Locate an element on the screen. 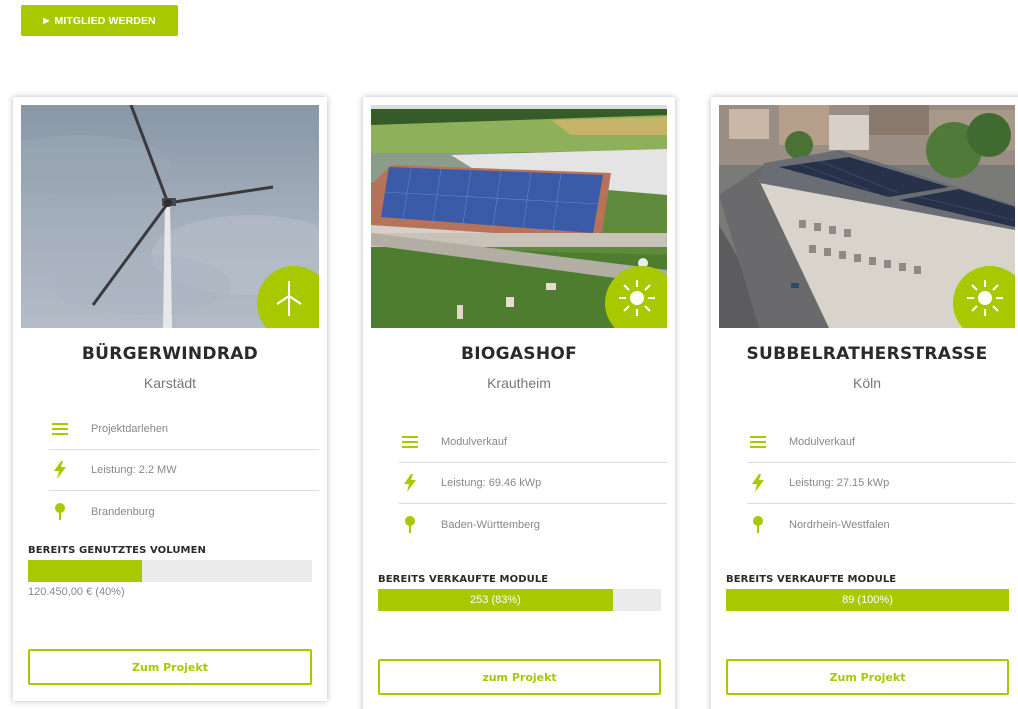 Image resolution: width=1018 pixels, height=709 pixels. progress-bar-text: 89 (100%) is located at coordinates (867, 600).